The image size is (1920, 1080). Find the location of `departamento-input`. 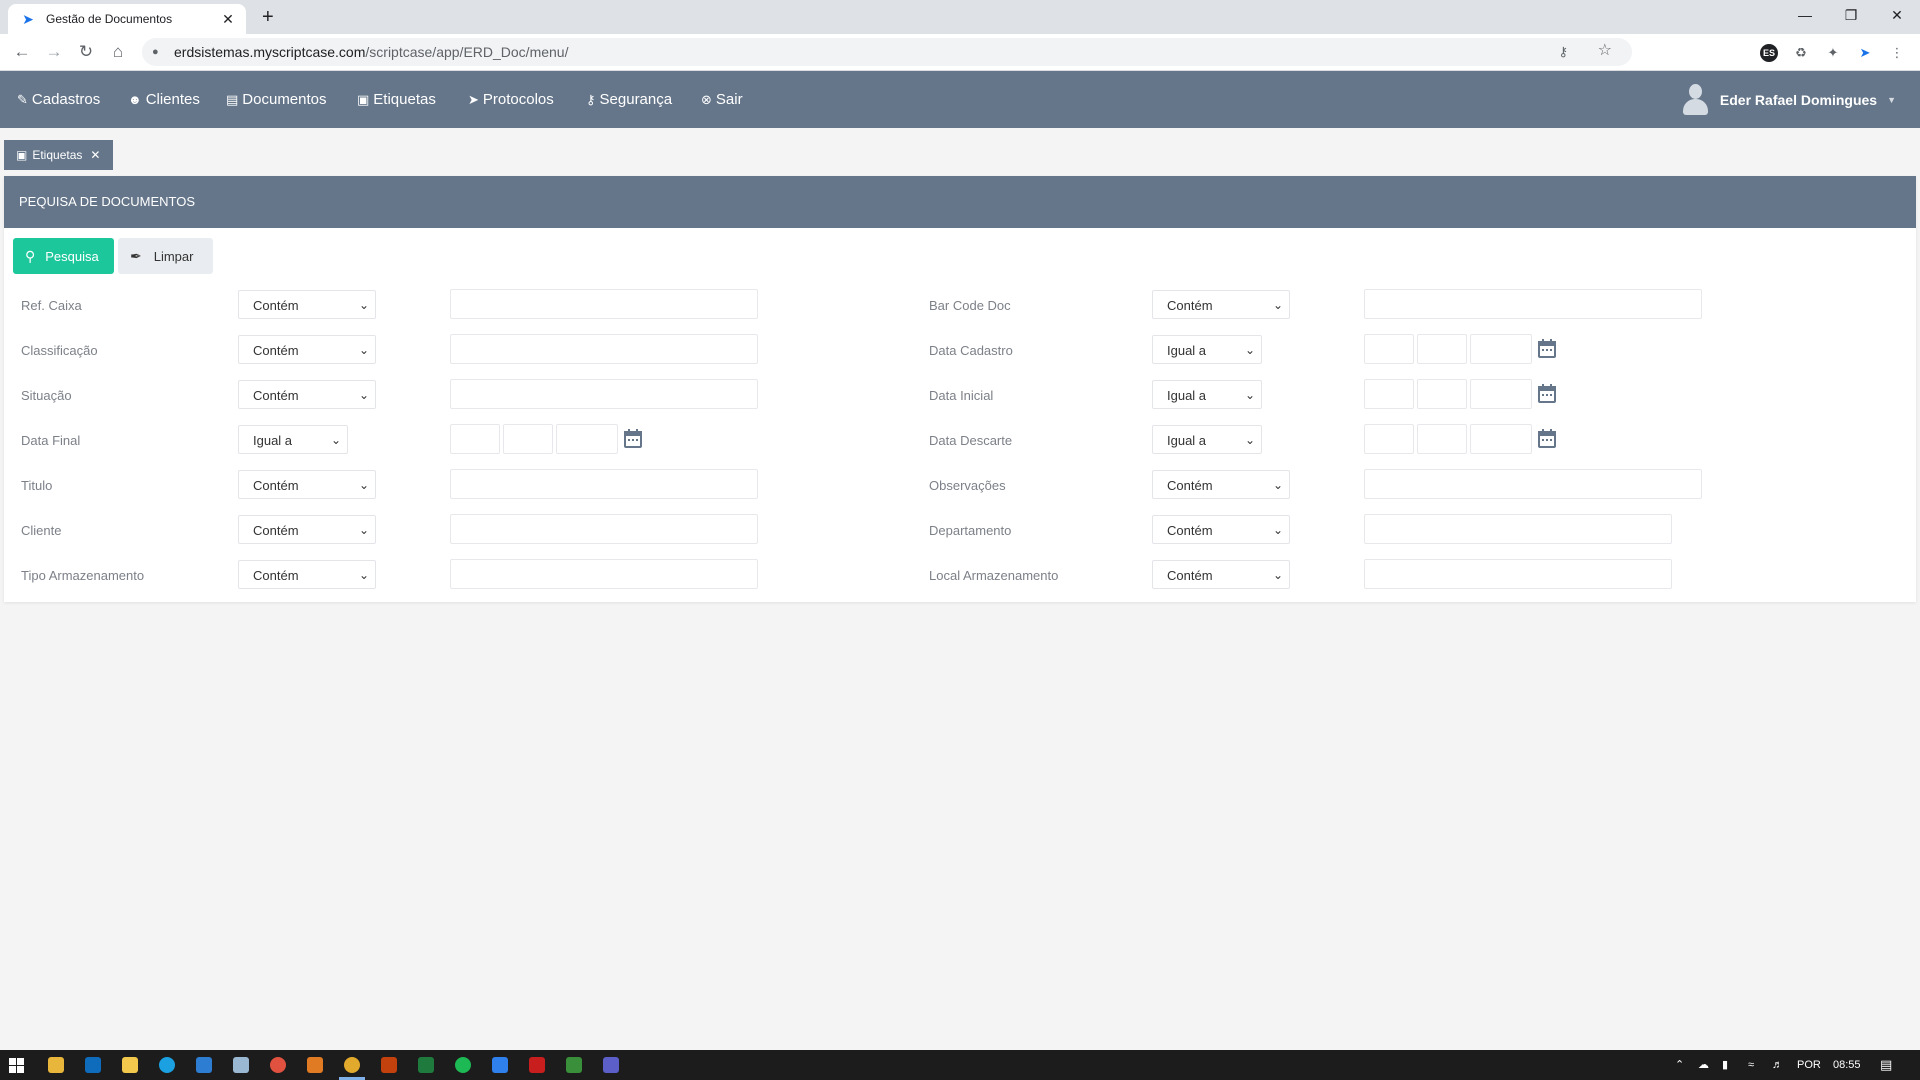

departamento-input is located at coordinates (1518, 529).